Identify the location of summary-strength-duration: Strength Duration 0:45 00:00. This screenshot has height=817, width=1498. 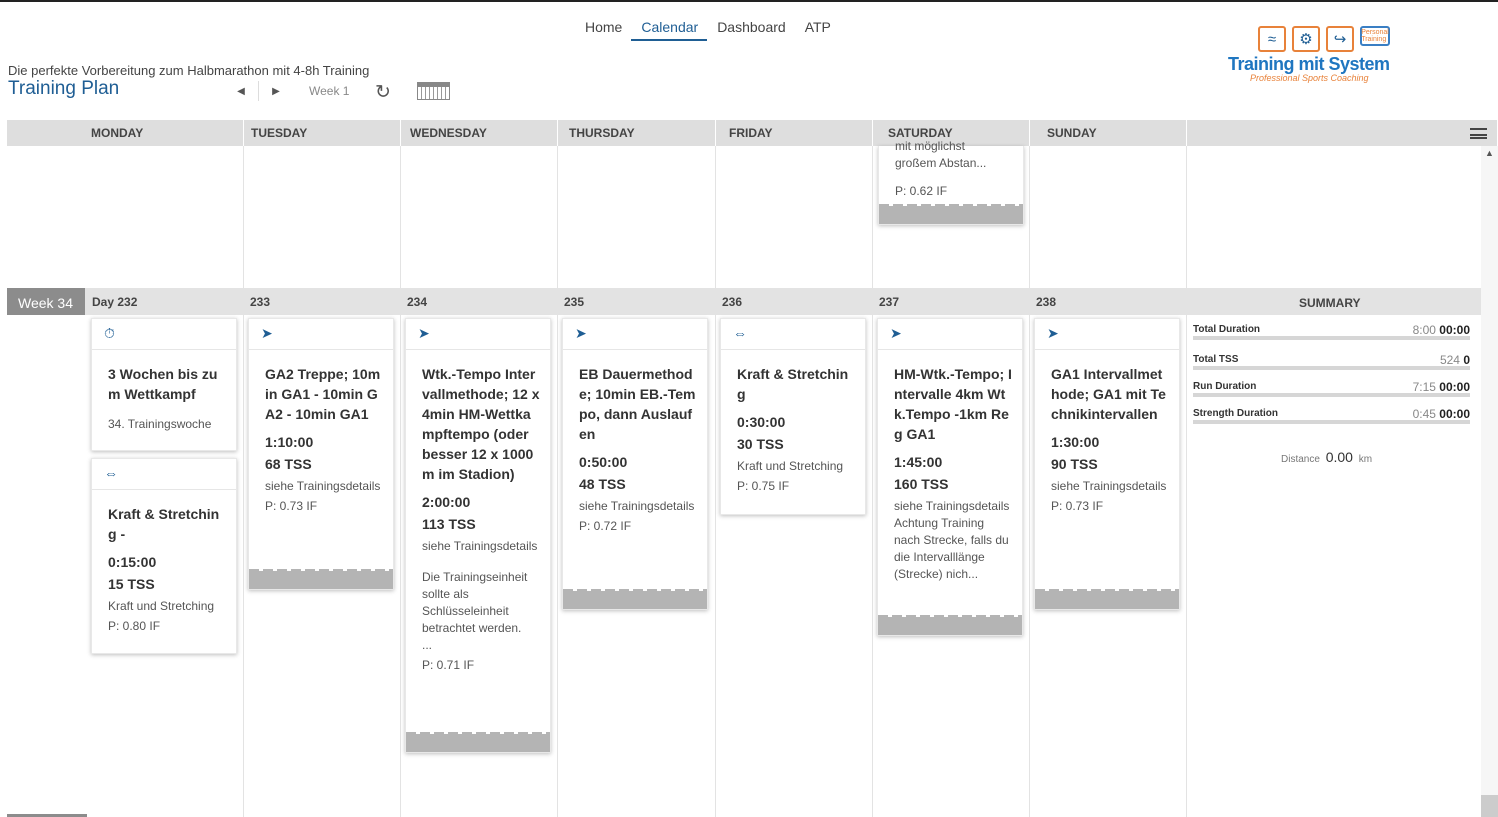
(1331, 415).